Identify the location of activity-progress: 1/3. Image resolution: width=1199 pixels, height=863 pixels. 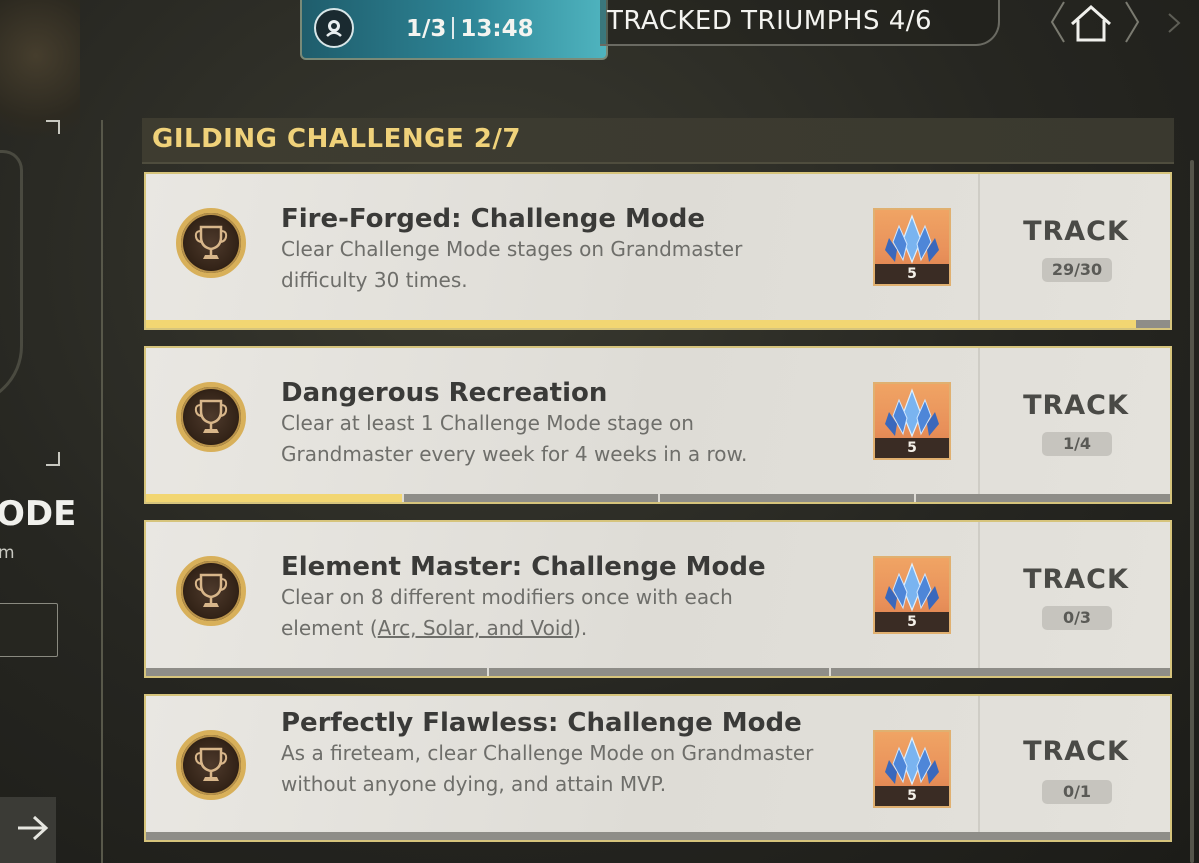
(426, 29).